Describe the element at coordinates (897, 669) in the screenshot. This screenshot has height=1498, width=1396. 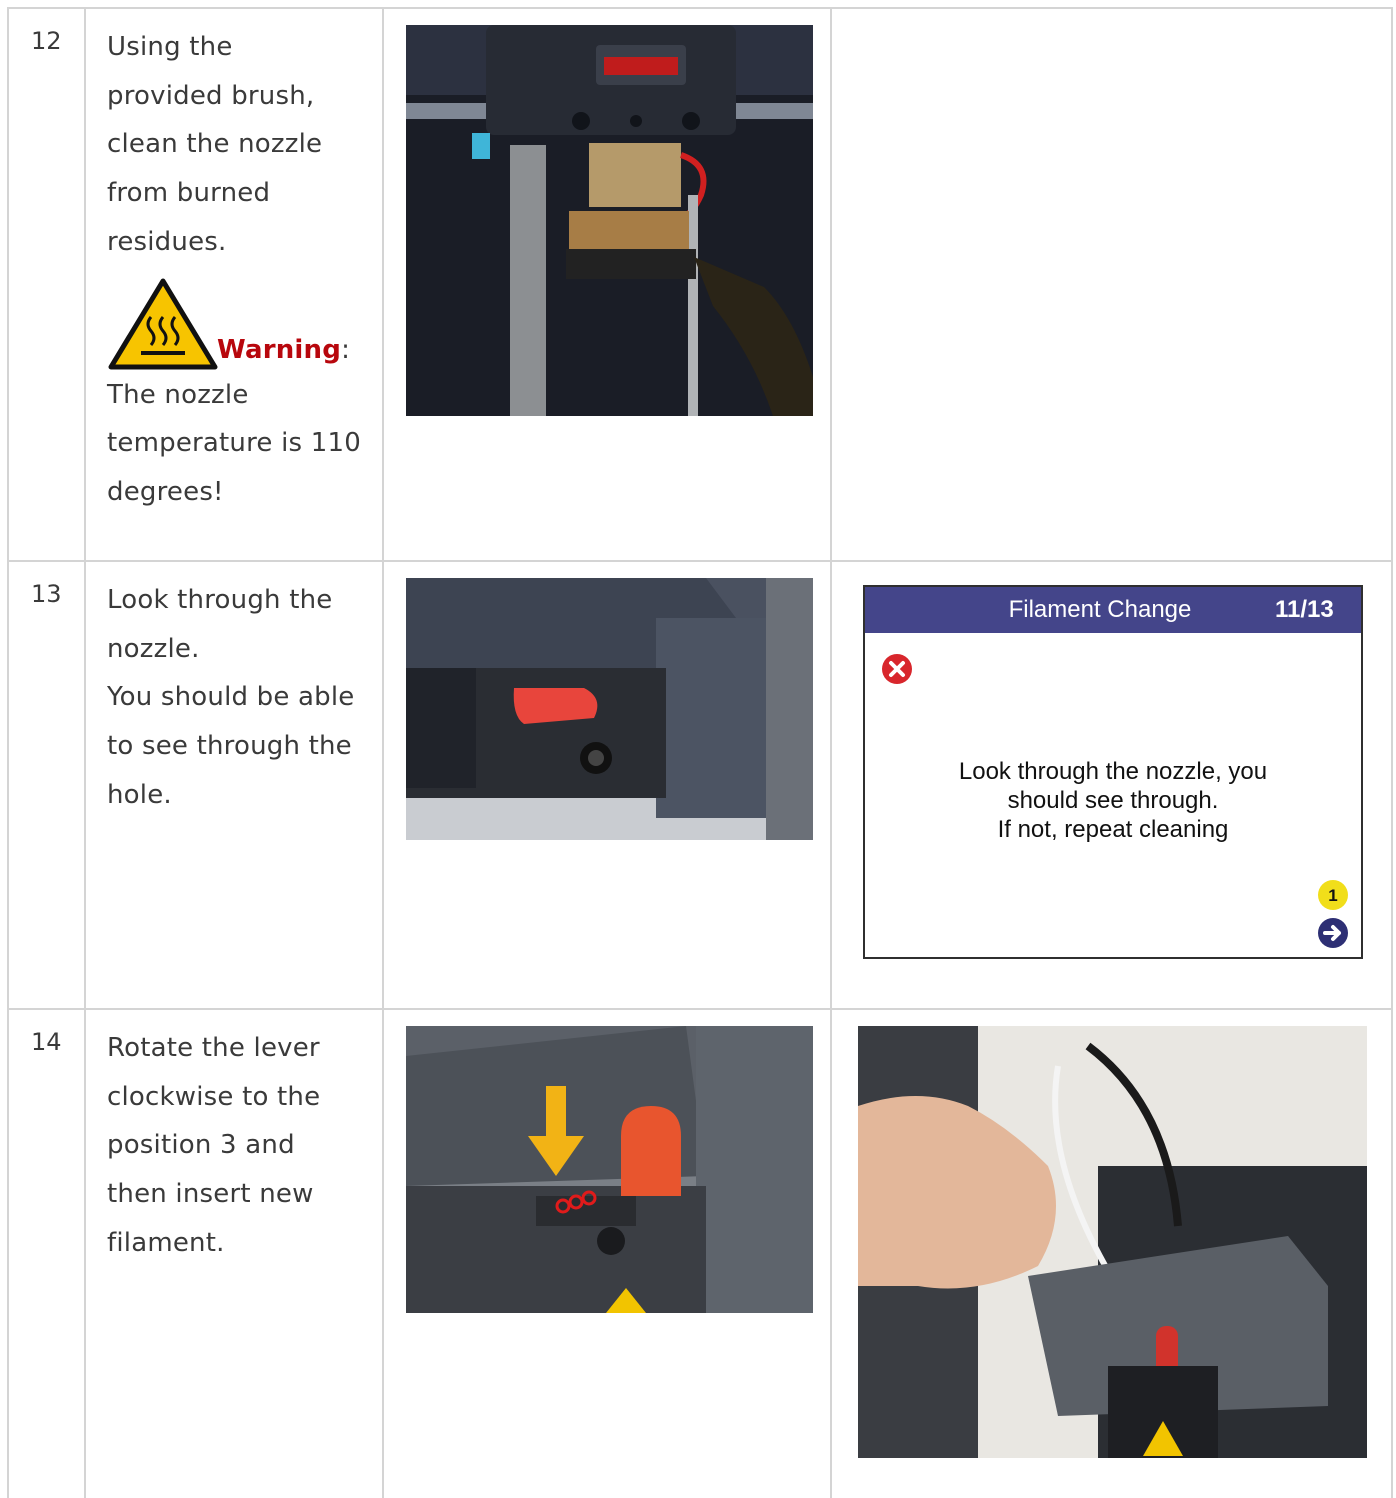
I see `error-x-icon` at that location.